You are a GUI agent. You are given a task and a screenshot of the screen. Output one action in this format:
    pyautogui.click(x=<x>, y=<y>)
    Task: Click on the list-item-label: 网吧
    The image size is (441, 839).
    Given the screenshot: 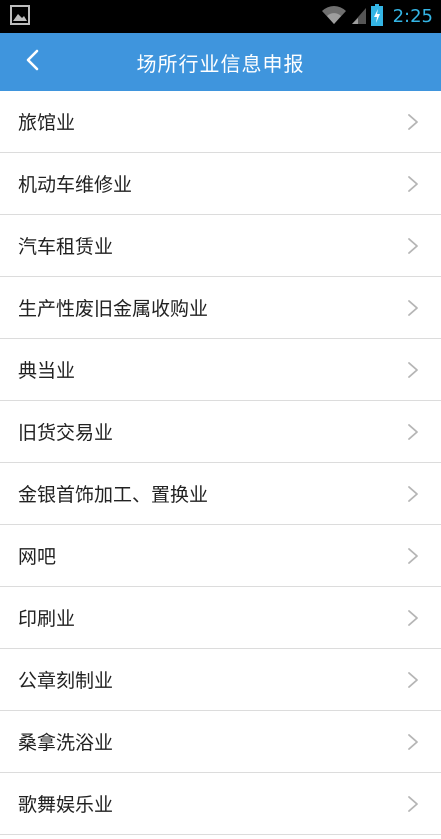 What is the action you would take?
    pyautogui.click(x=37, y=557)
    